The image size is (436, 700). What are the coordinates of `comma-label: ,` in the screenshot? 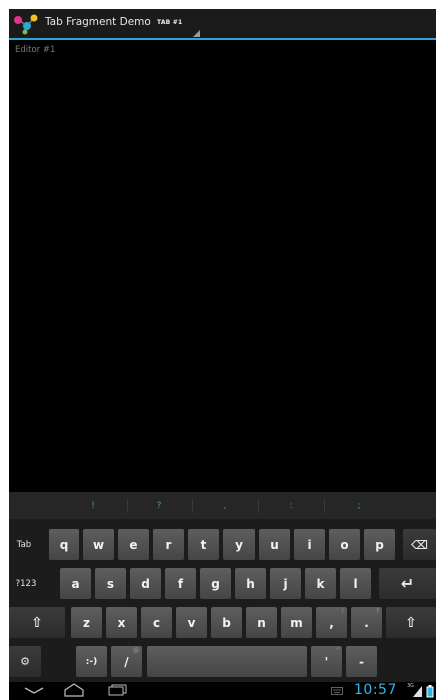 It's located at (331, 622).